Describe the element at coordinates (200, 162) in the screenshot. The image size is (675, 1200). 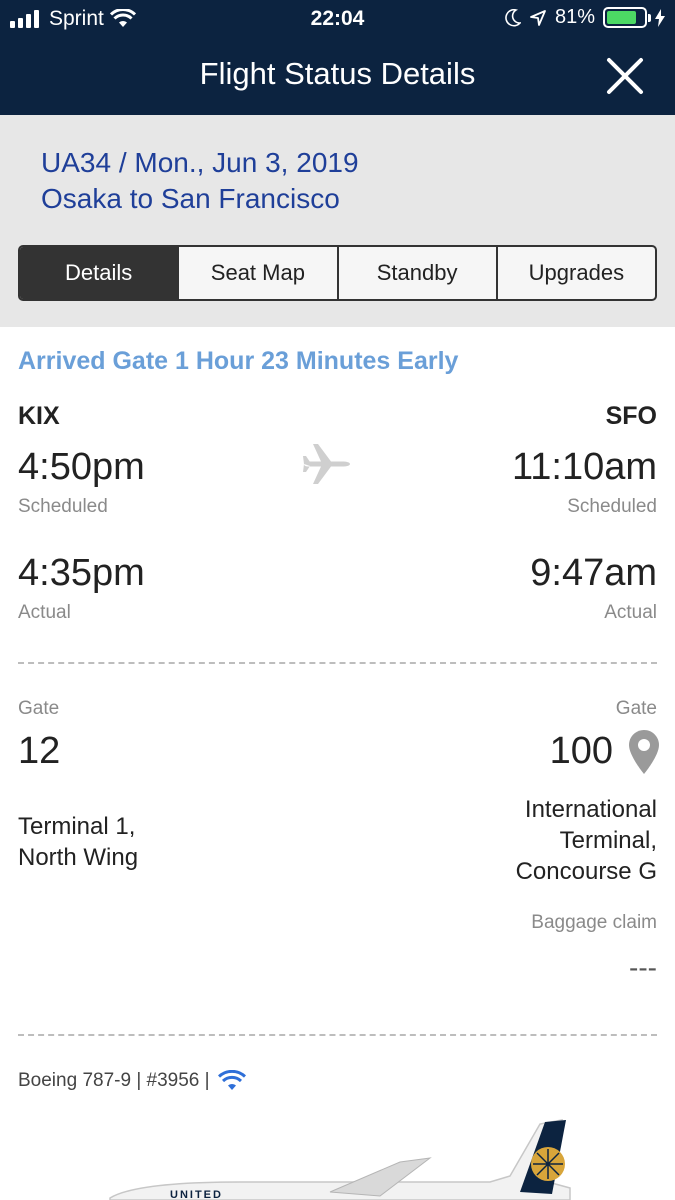
I see `flight-number-date: UA34 / Mon., Jun 3, 2019` at that location.